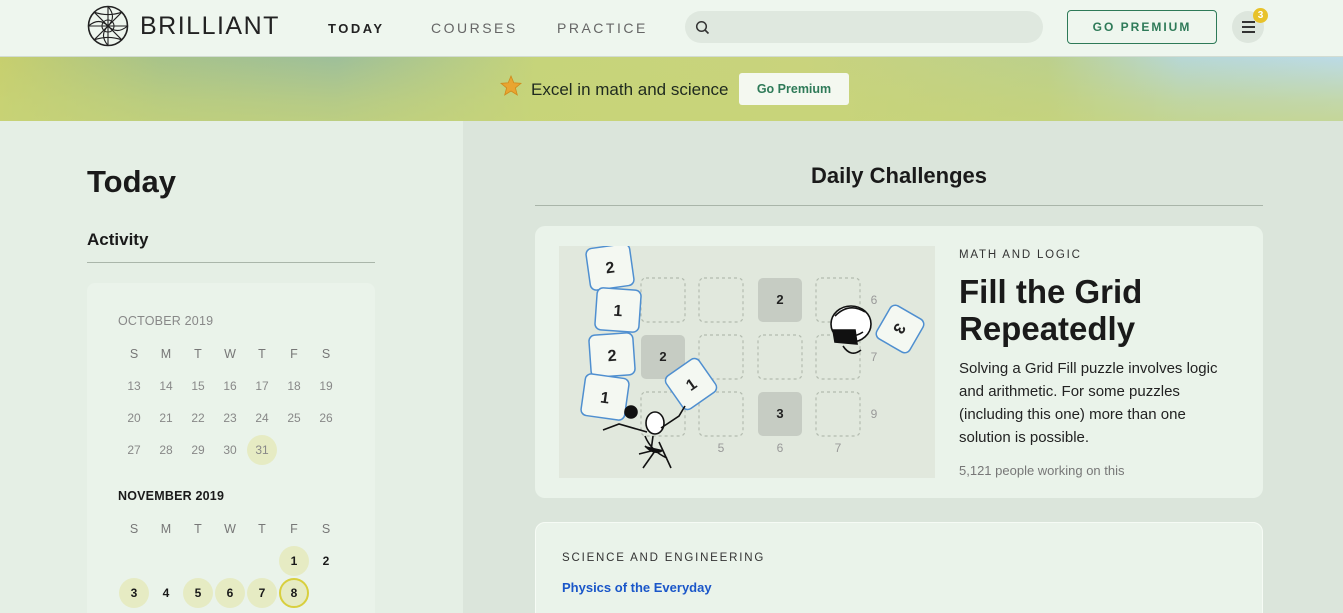 This screenshot has width=1343, height=613. What do you see at coordinates (166, 386) in the screenshot?
I see `calendar-day: 14` at bounding box center [166, 386].